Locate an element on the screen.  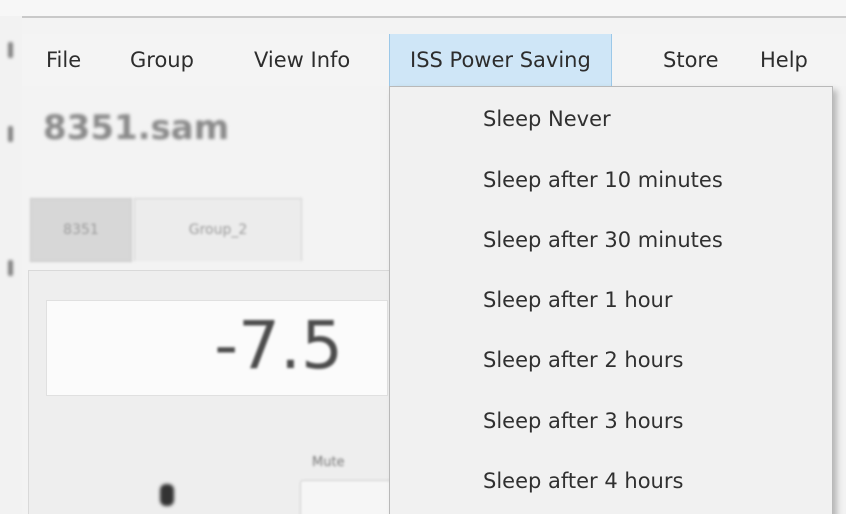
menu-item-sleep-never: Sleep Never is located at coordinates (547, 119).